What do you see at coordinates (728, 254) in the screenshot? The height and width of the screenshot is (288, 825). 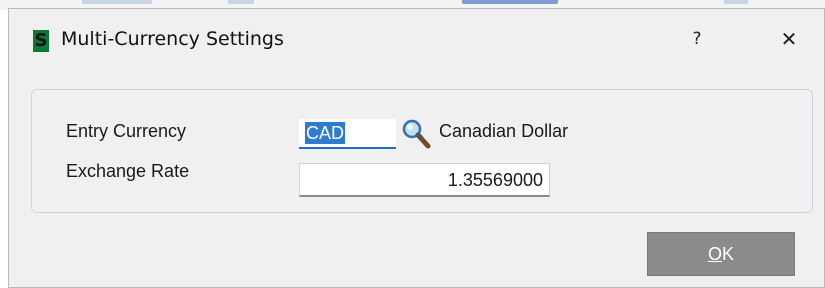 I see `ok-label-rest: K` at bounding box center [728, 254].